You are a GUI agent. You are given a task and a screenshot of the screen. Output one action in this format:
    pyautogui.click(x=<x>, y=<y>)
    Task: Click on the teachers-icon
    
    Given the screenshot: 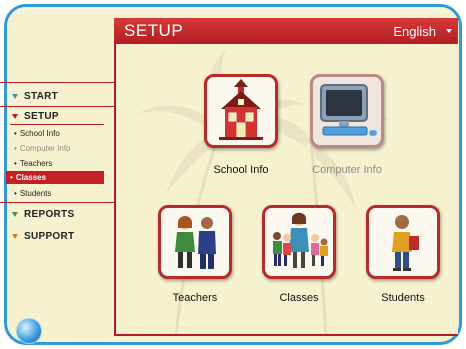 What is the action you would take?
    pyautogui.click(x=195, y=242)
    